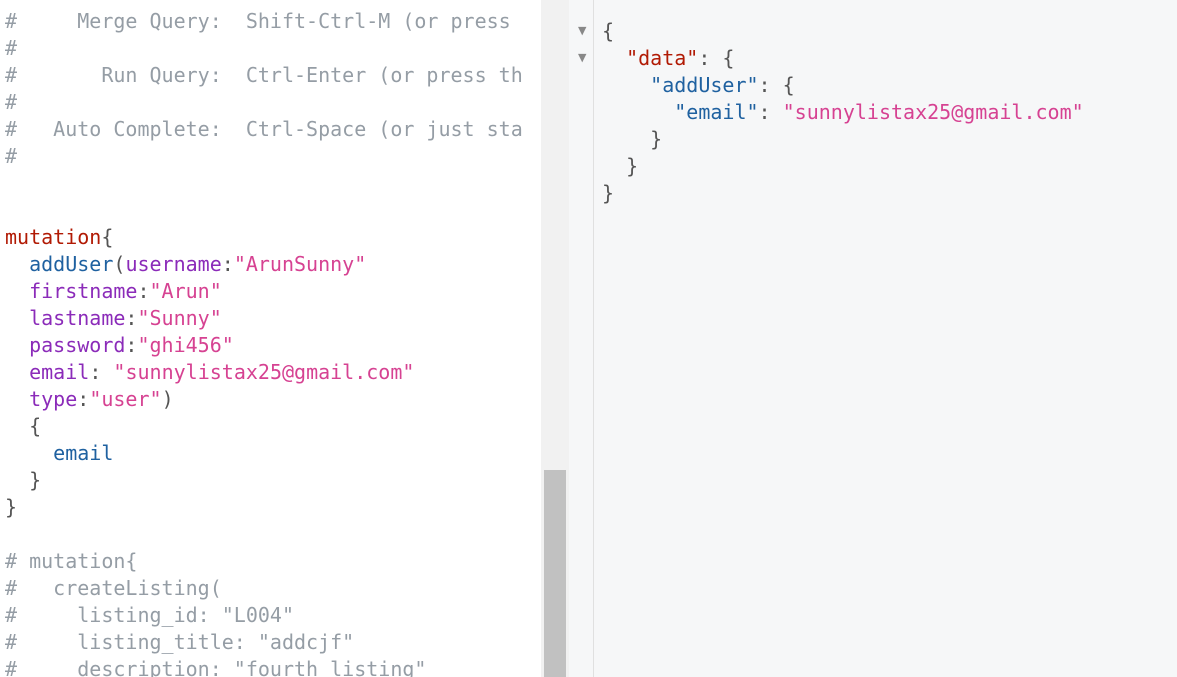 This screenshot has width=1177, height=677. I want to click on code-token-string: "Arun", so click(185, 291).